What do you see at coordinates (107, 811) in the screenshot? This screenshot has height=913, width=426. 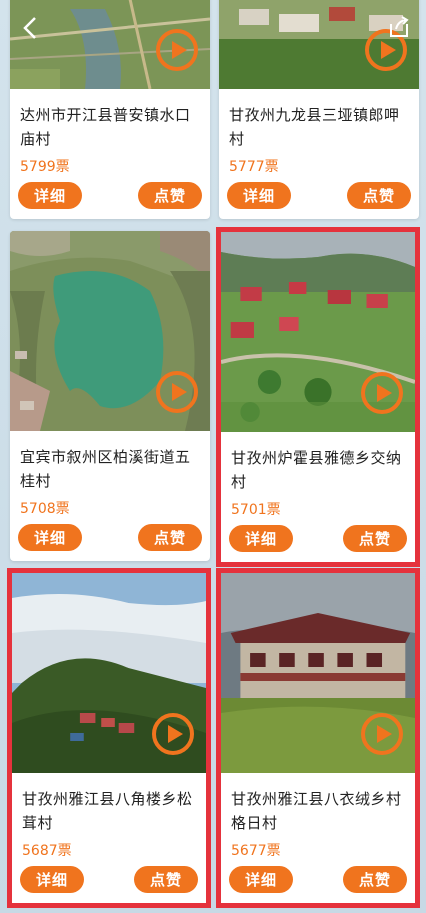 I see `village-title: 甘孜州雅江县八角楼乡松茸村` at bounding box center [107, 811].